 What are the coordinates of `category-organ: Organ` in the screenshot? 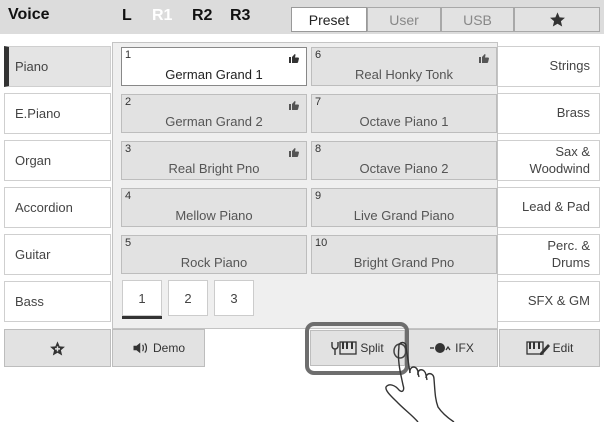 It's located at (57, 160).